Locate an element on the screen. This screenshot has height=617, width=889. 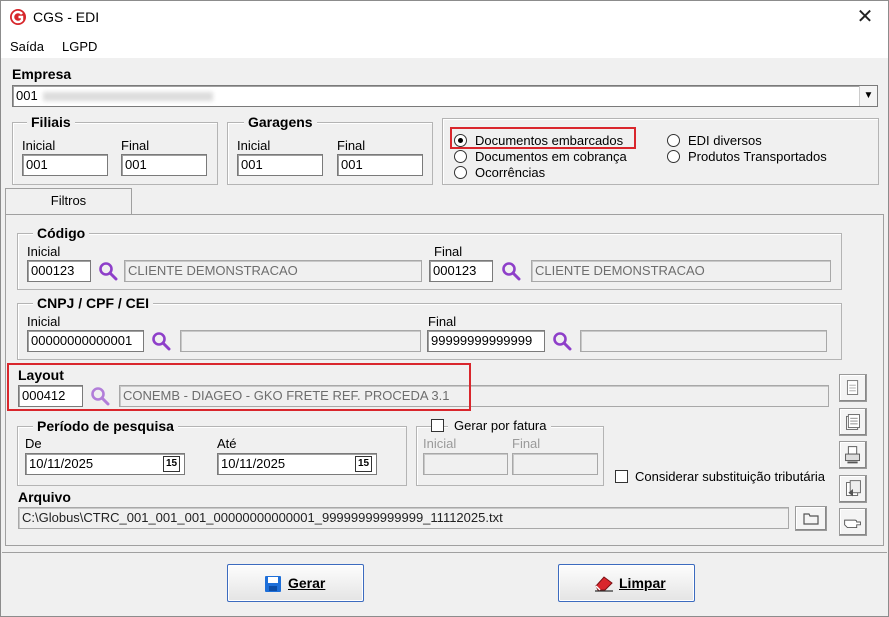
cnpj-title: CNPJ / CPF / CEI is located at coordinates (93, 303).